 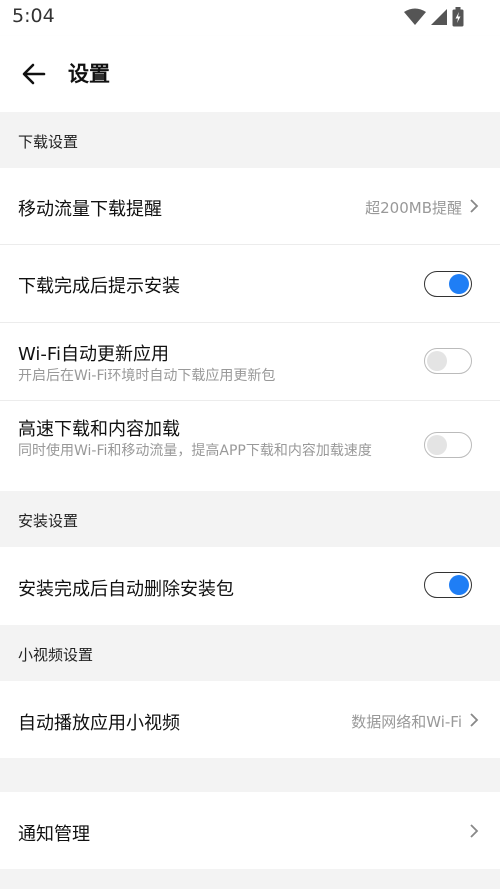 I want to click on high-speed-row: 高速下载和内容加载 同时使用Wi-Fi和移动流量，提高APP下载和内容加载速度, so click(x=250, y=446).